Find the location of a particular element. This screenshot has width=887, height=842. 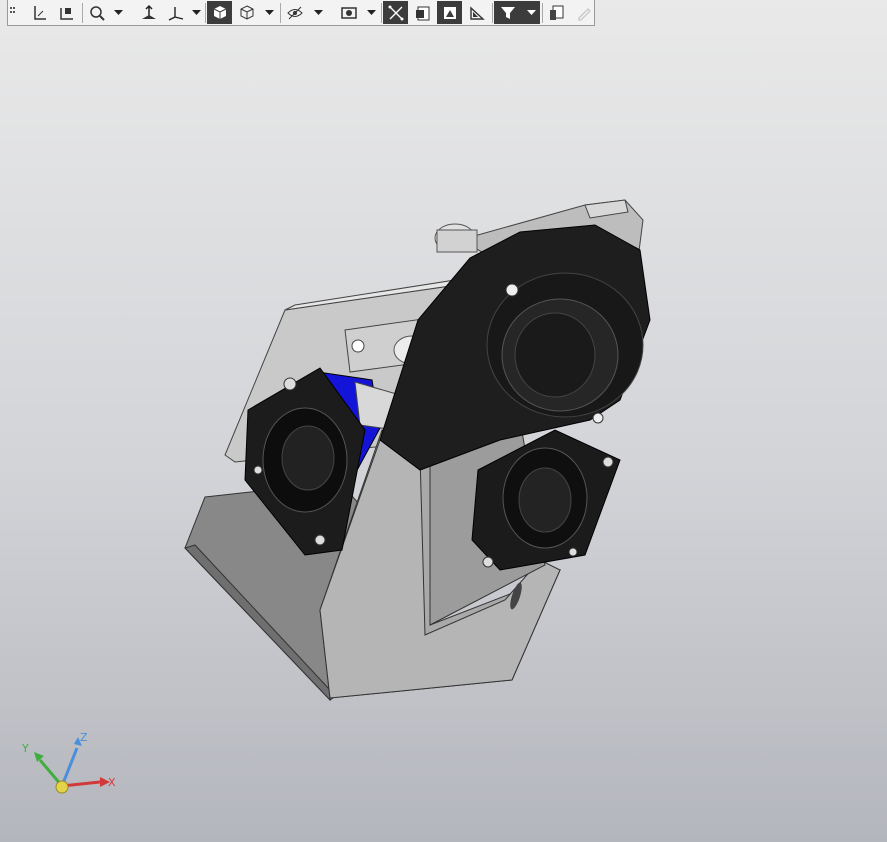

zoom-window-button is located at coordinates (96, 12).